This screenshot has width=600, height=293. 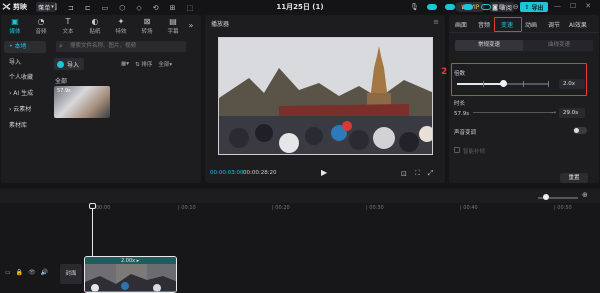 What do you see at coordinates (449, 7) in the screenshot?
I see `auto-snap-toggle` at bounding box center [449, 7].